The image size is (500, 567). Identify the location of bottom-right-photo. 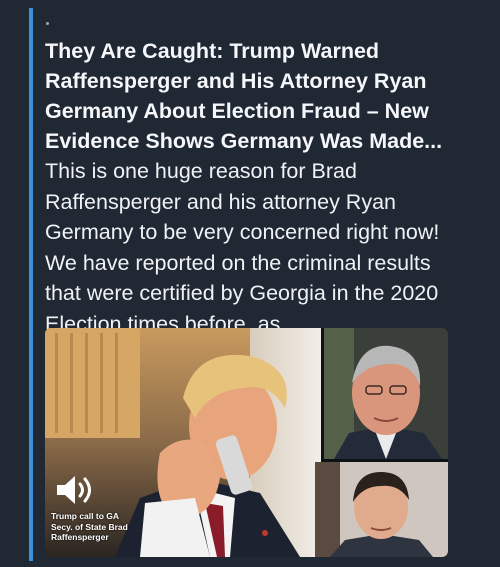
(381, 509).